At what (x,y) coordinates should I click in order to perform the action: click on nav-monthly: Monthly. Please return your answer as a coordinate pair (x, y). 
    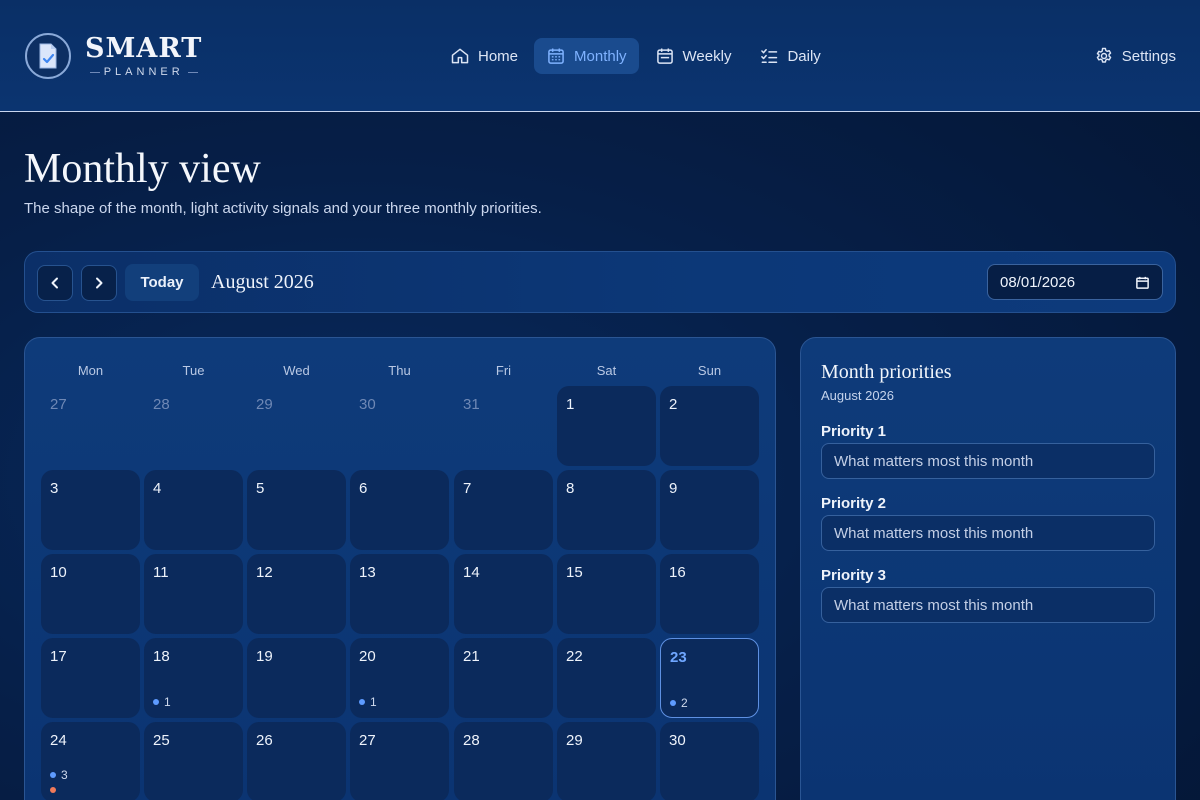
    Looking at the image, I should click on (586, 56).